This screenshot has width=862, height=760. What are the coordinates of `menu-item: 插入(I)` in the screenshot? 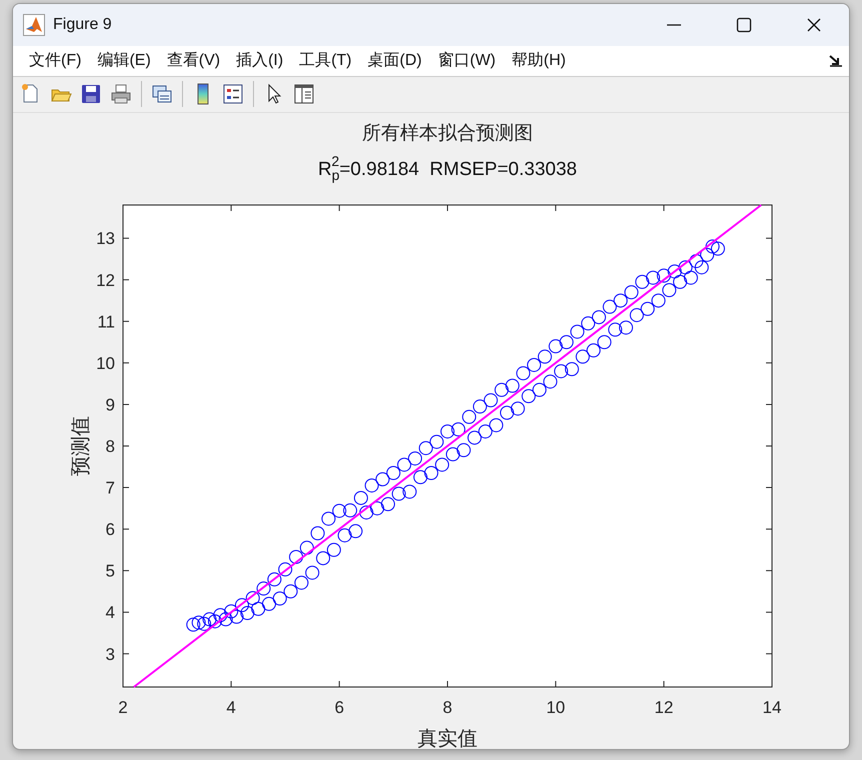 It's located at (260, 61).